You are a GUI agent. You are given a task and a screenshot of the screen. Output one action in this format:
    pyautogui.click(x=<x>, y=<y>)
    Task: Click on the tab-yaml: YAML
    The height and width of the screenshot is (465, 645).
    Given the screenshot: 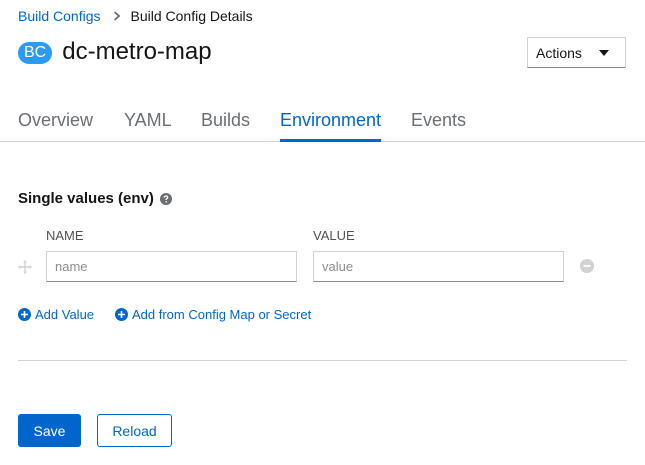 What is the action you would take?
    pyautogui.click(x=148, y=120)
    